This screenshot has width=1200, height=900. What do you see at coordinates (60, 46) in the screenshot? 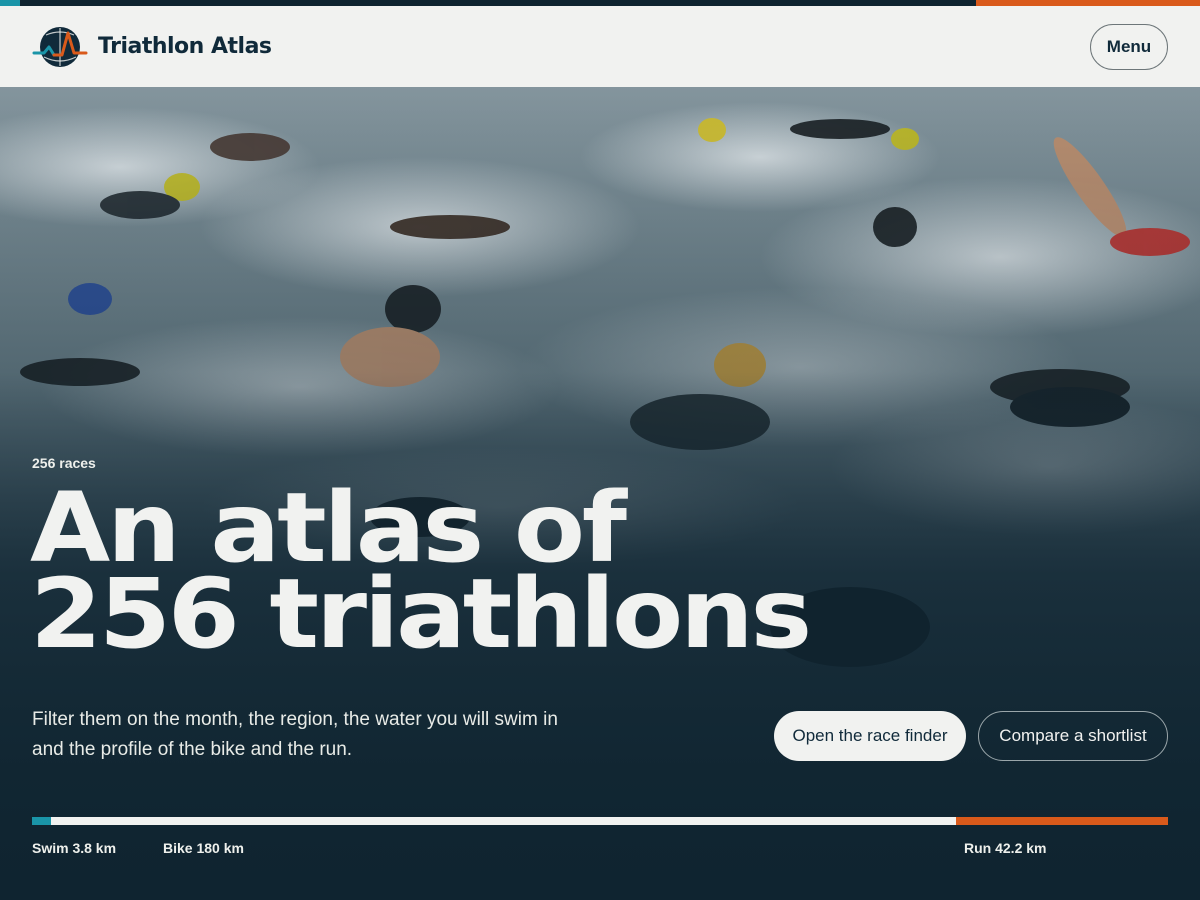
I see `globe-pulse-icon` at bounding box center [60, 46].